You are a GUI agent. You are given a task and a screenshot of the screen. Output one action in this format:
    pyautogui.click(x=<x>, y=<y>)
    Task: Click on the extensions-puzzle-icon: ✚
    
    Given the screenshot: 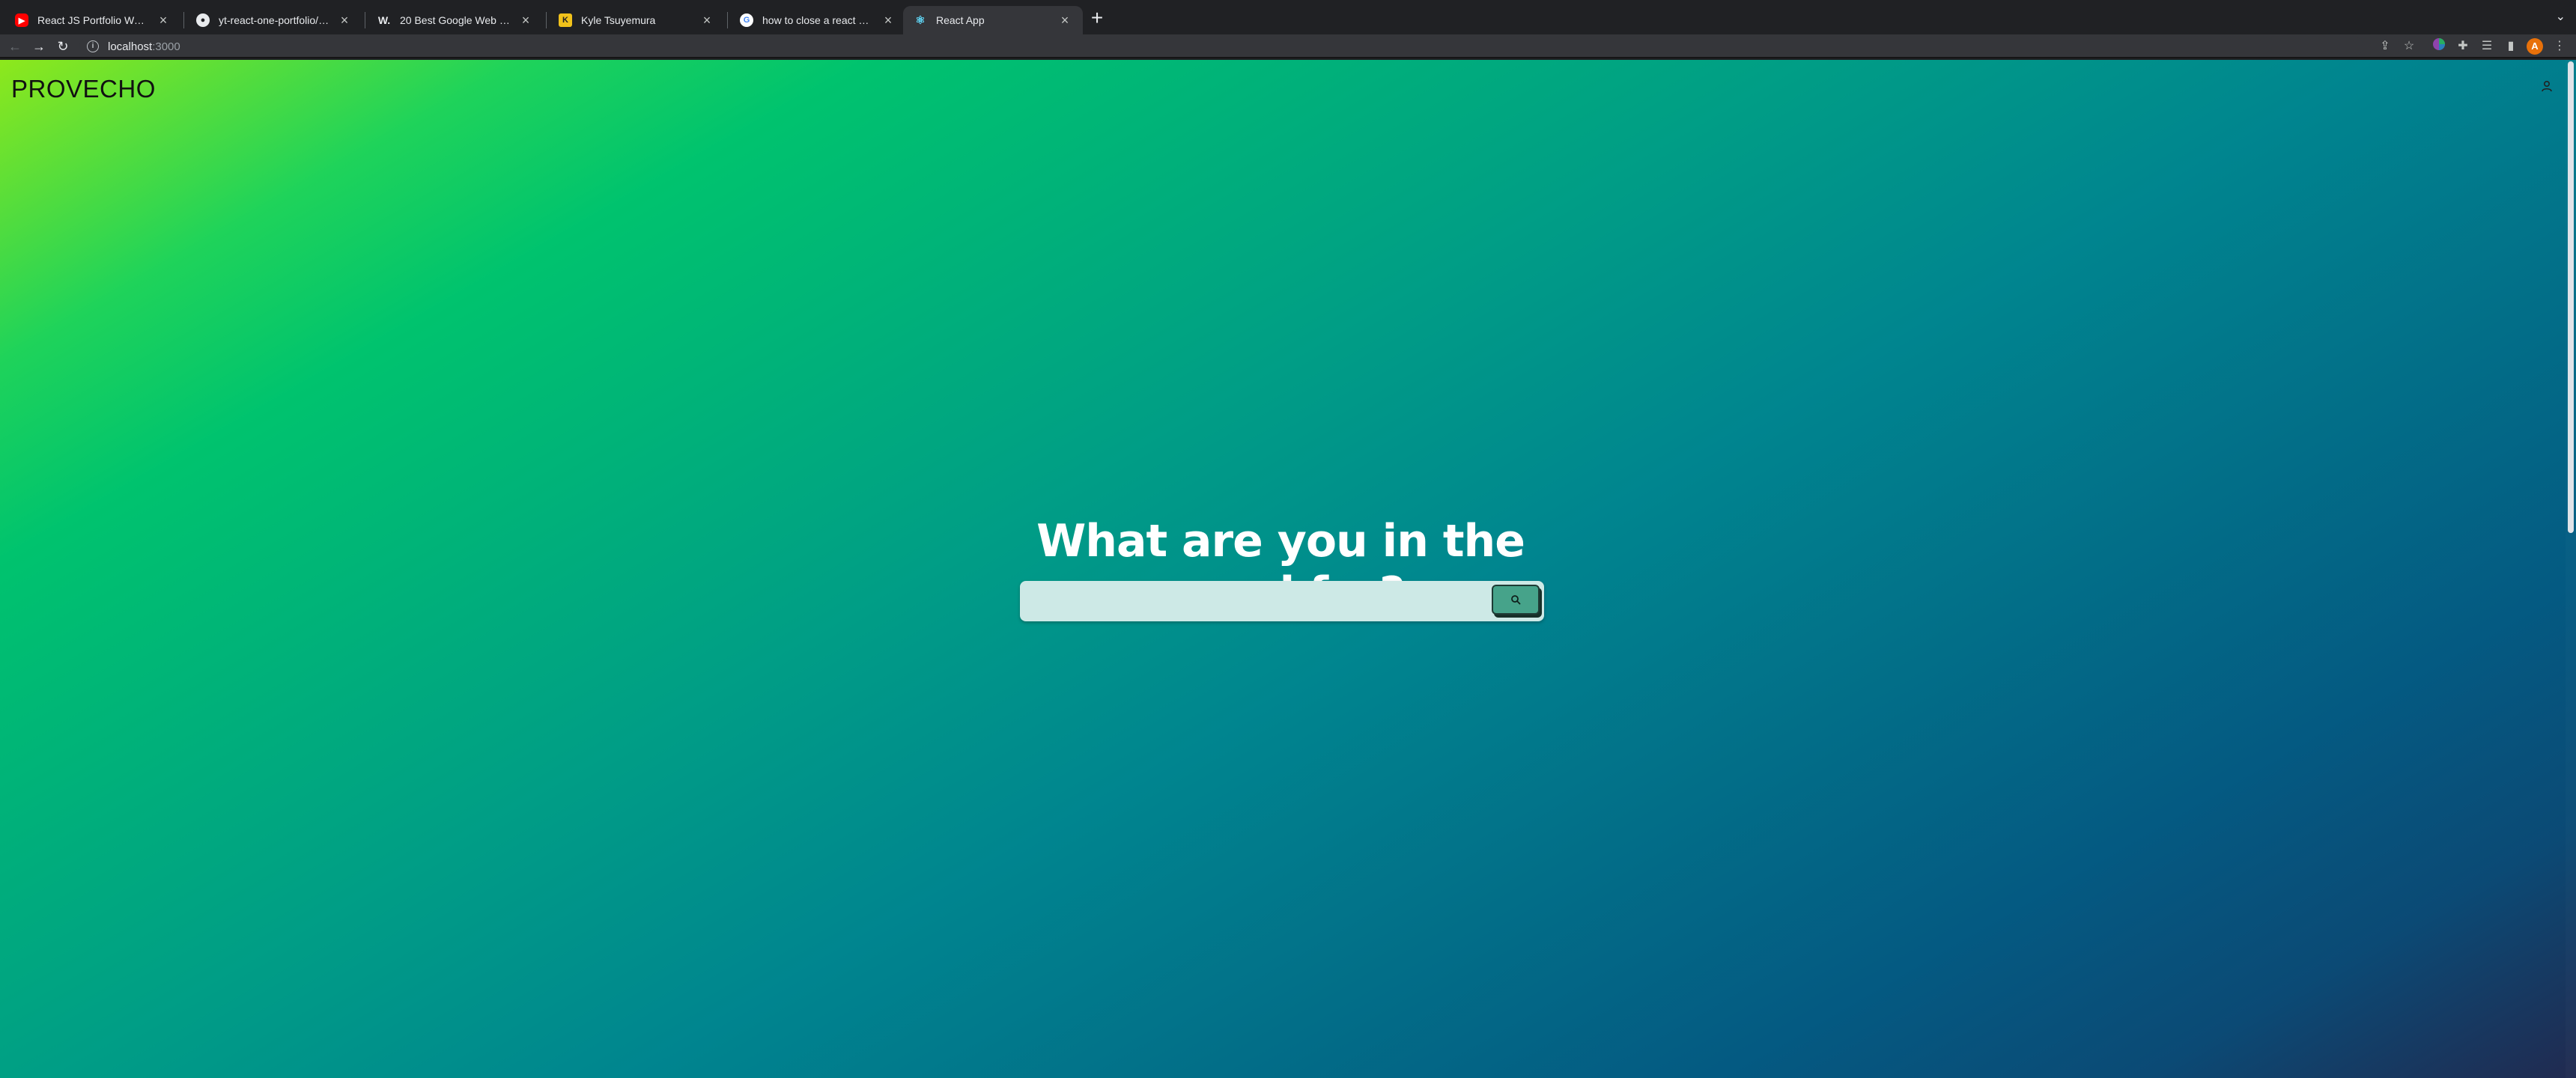 What is the action you would take?
    pyautogui.click(x=2463, y=46)
    